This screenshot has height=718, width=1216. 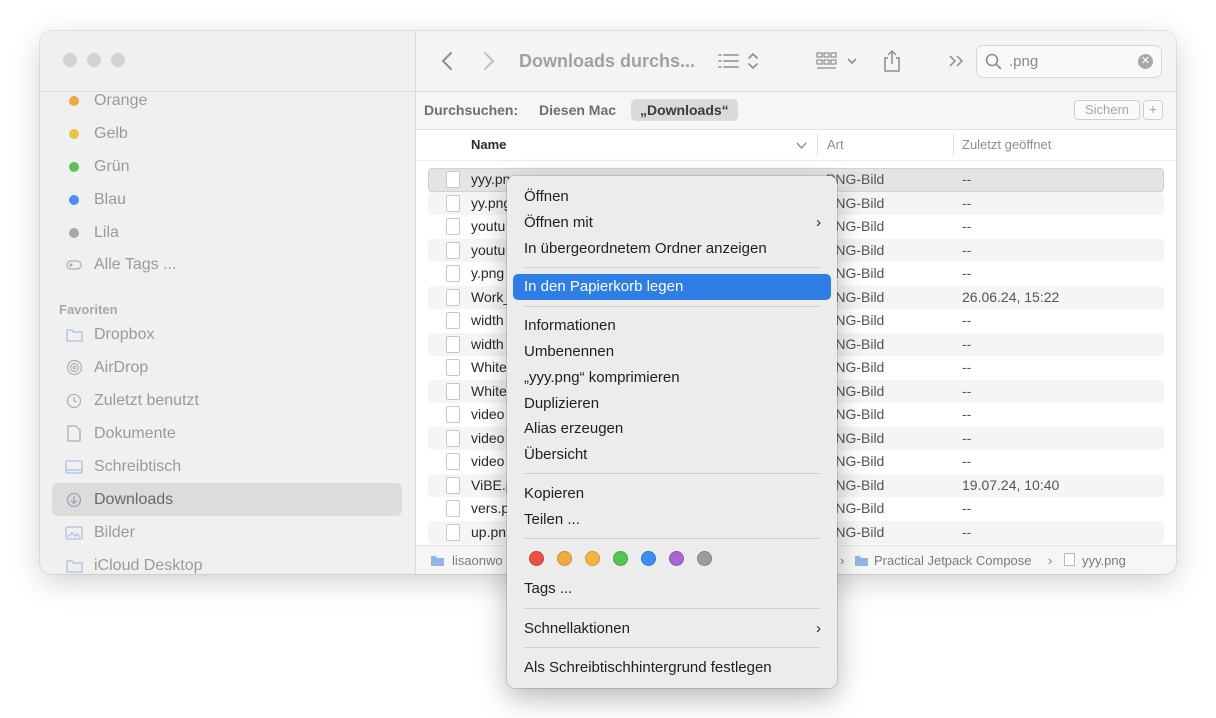 I want to click on add-criteria-button: +, so click(x=1153, y=110).